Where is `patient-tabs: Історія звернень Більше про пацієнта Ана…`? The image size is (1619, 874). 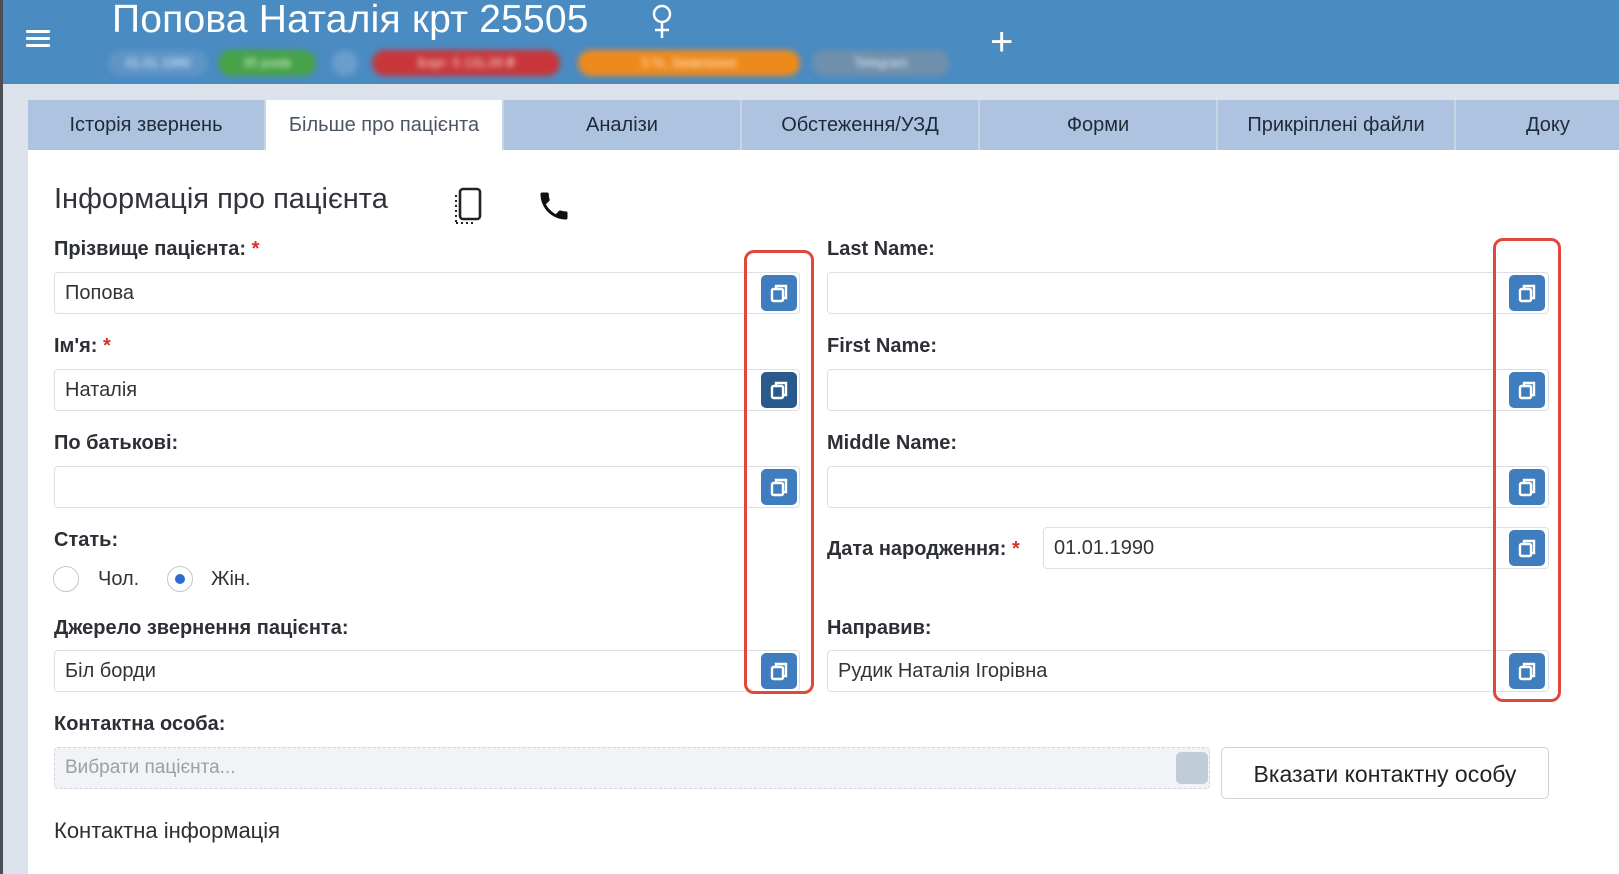
patient-tabs: Історія звернень Більше про пацієнта Ана… is located at coordinates (823, 125).